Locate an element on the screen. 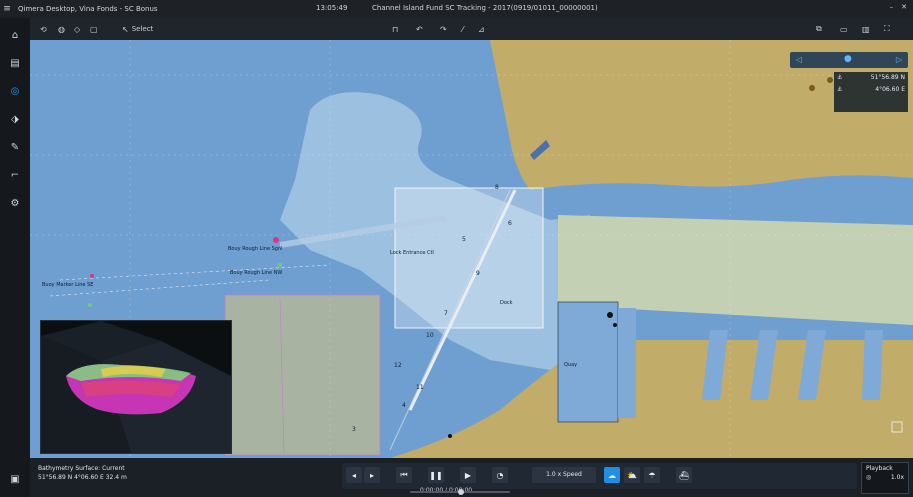 The width and height of the screenshot is (913, 497). select-tool-button: ↖ Select is located at coordinates (137, 29).